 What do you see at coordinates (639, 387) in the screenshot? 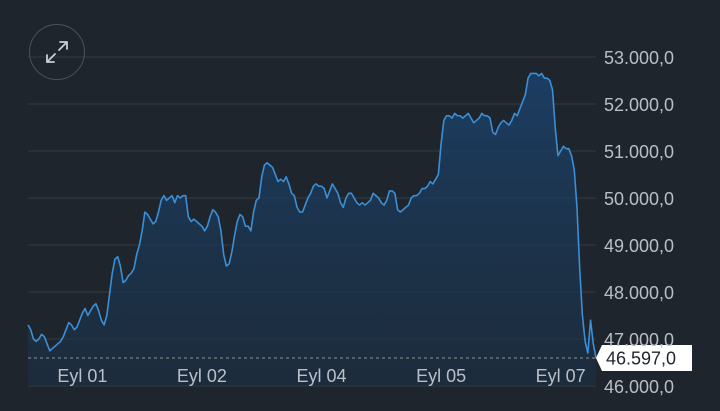
I see `y-tick-label: 46.000,0` at bounding box center [639, 387].